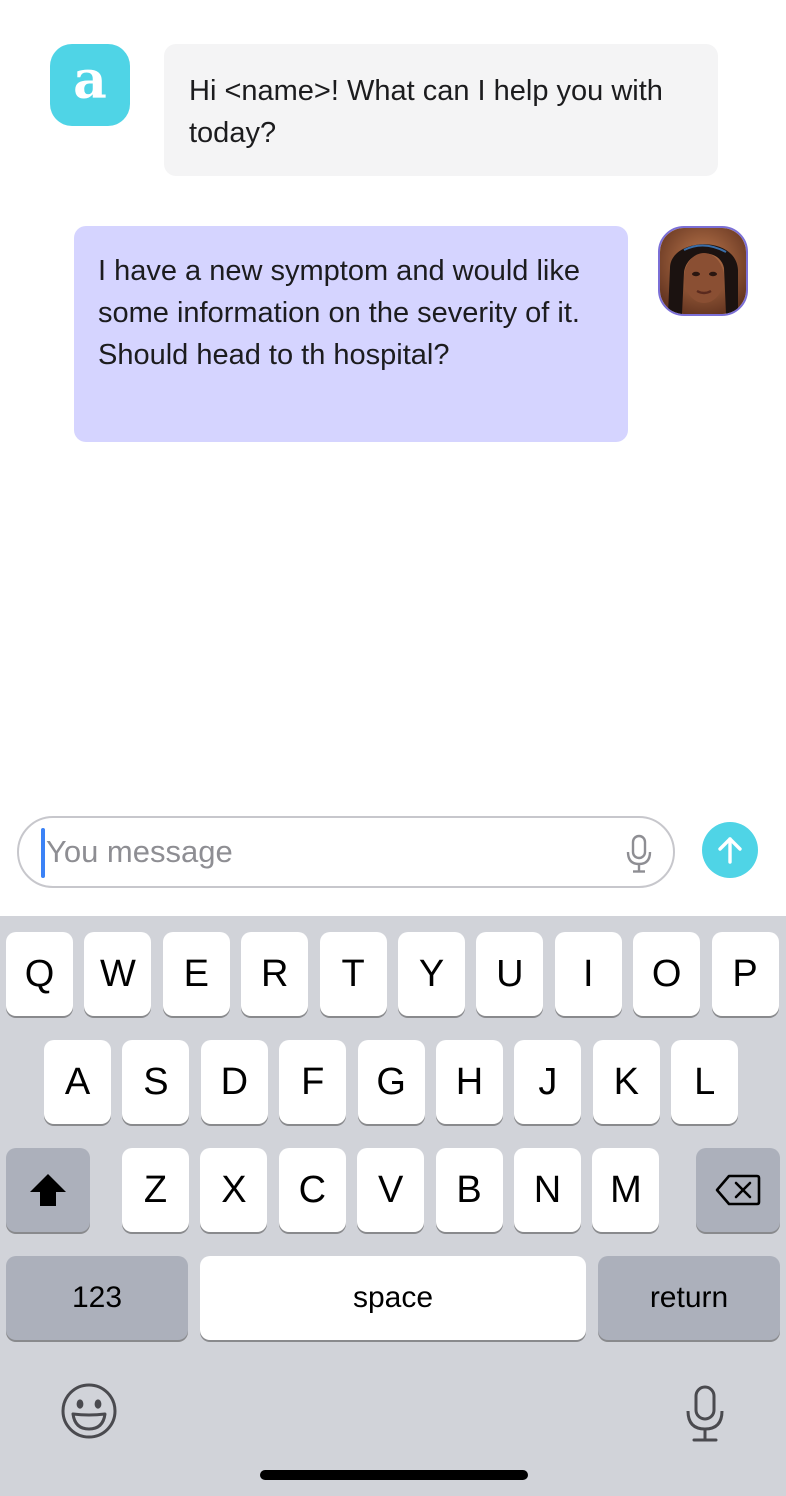 This screenshot has width=786, height=1496. What do you see at coordinates (394, 1475) in the screenshot?
I see `home-indicator` at bounding box center [394, 1475].